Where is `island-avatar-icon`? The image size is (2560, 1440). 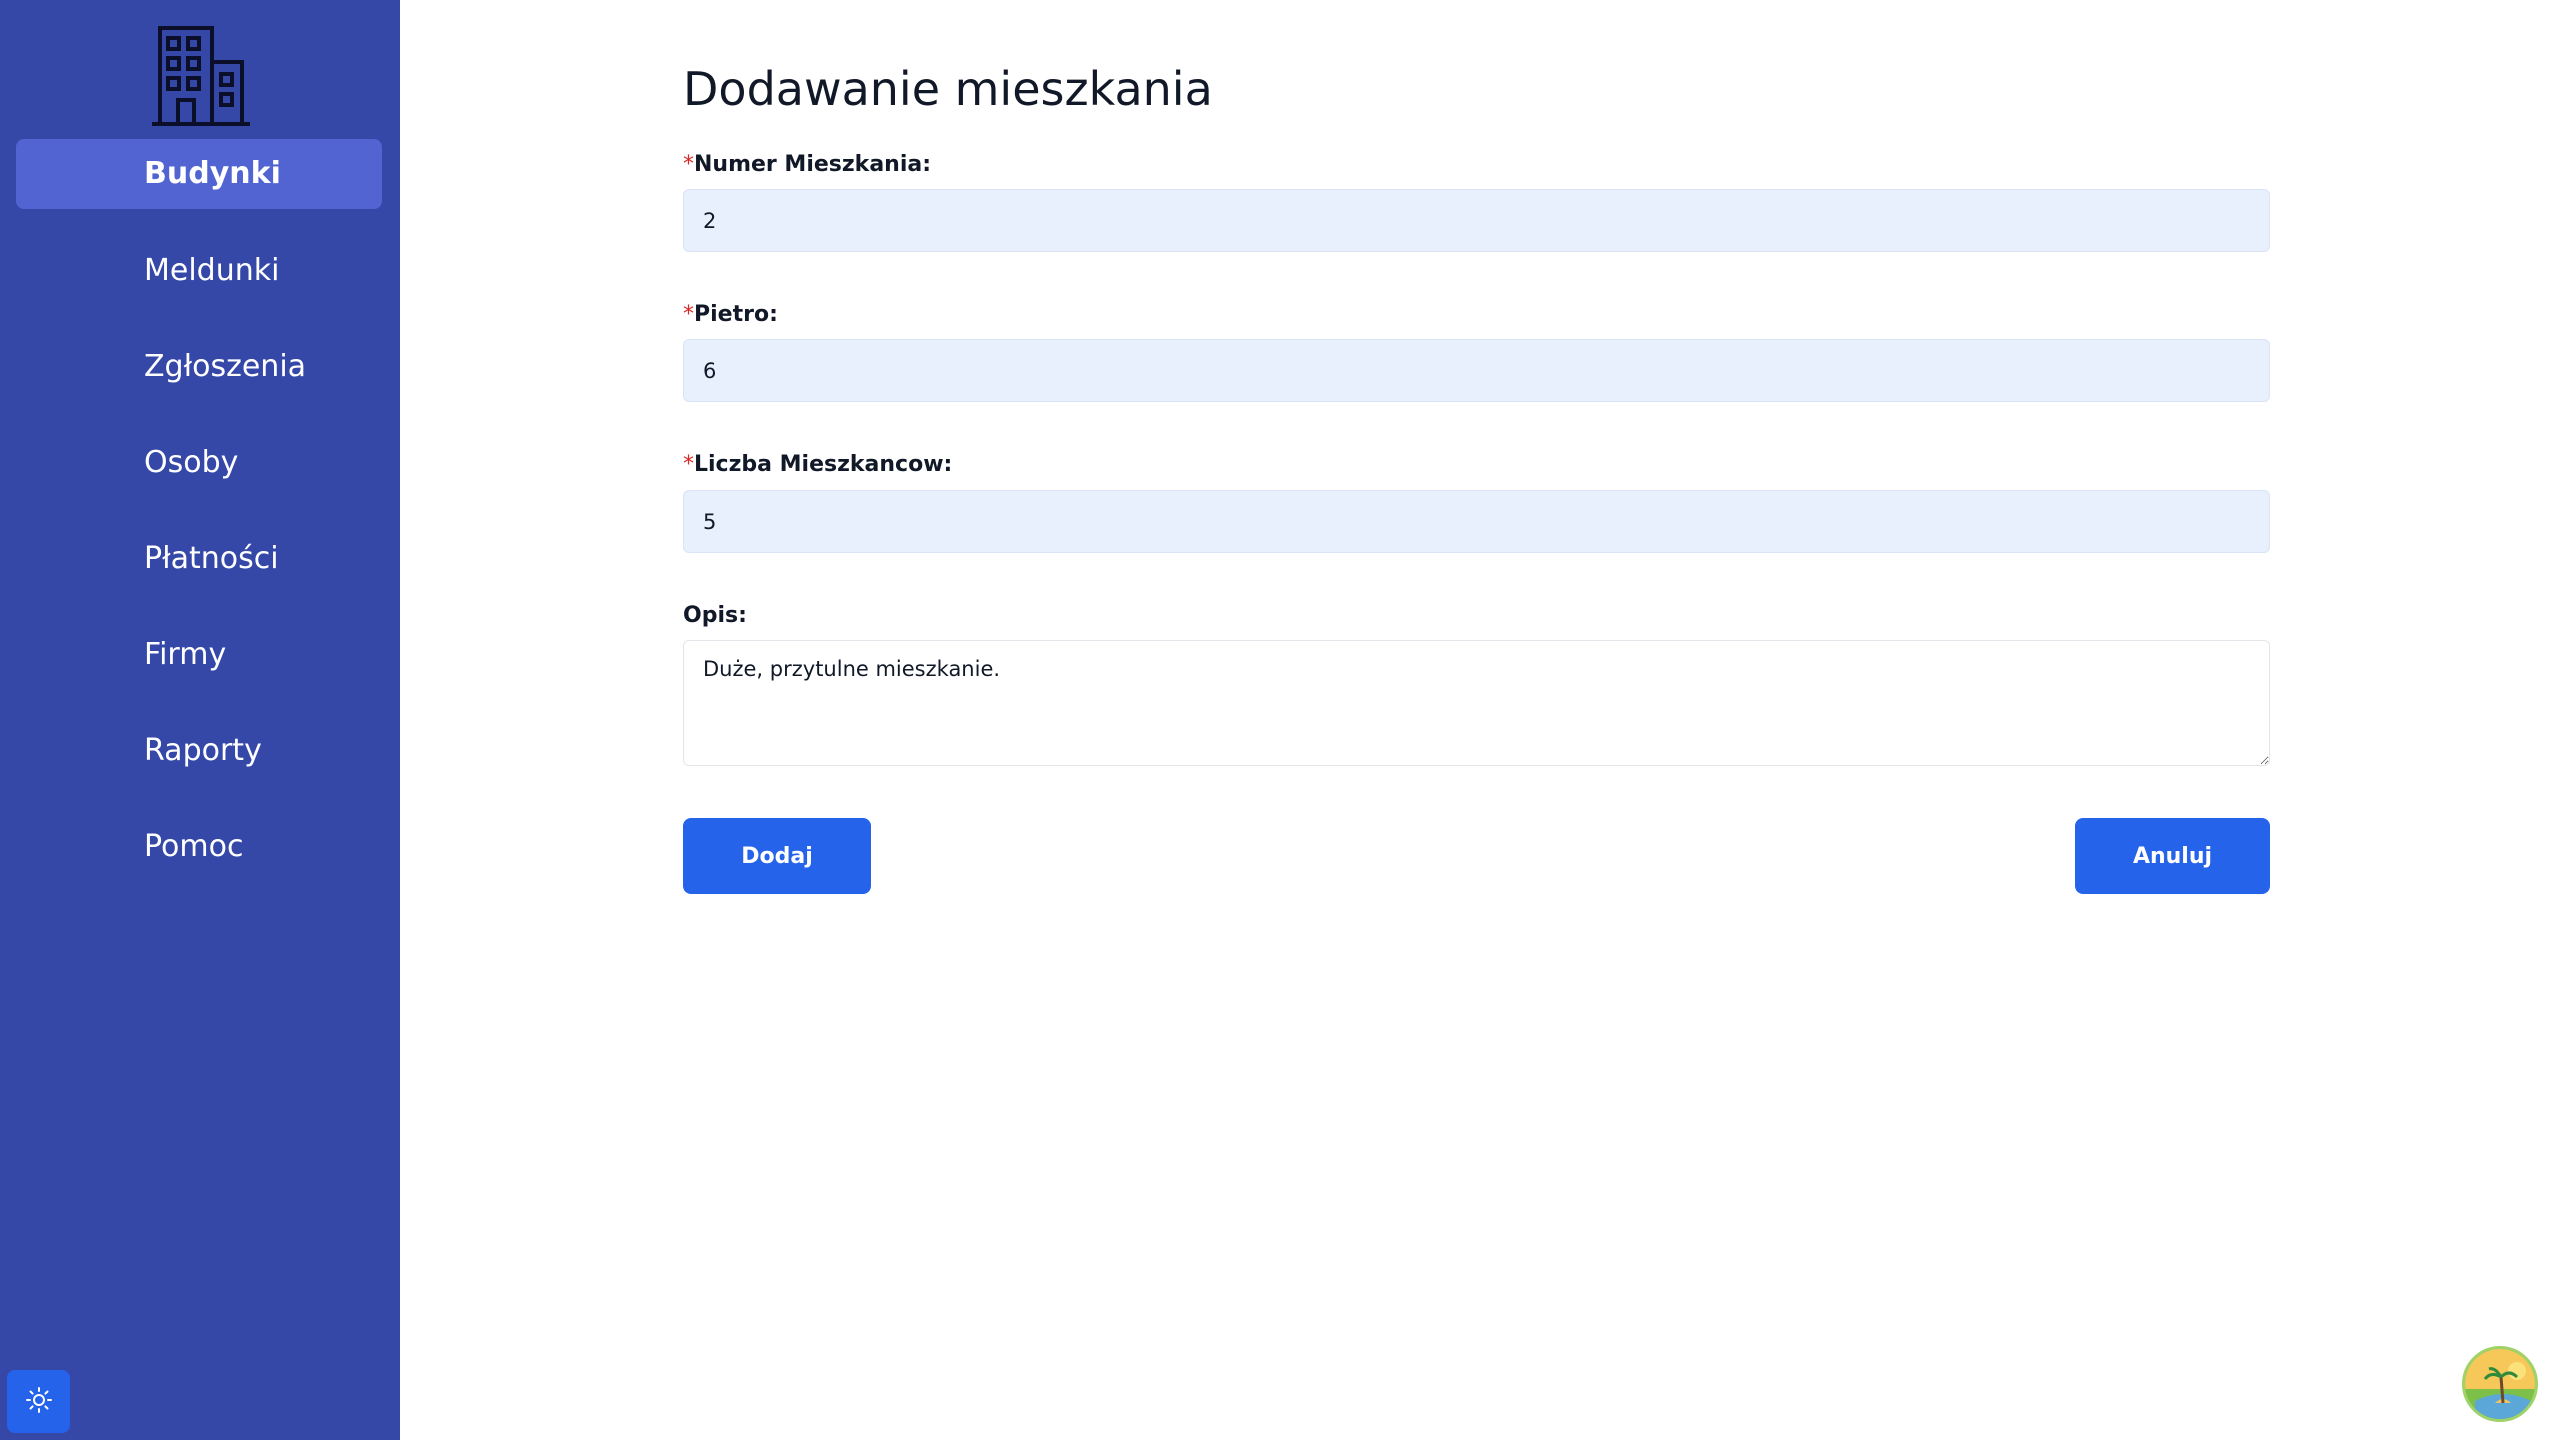
island-avatar-icon is located at coordinates (2500, 1384).